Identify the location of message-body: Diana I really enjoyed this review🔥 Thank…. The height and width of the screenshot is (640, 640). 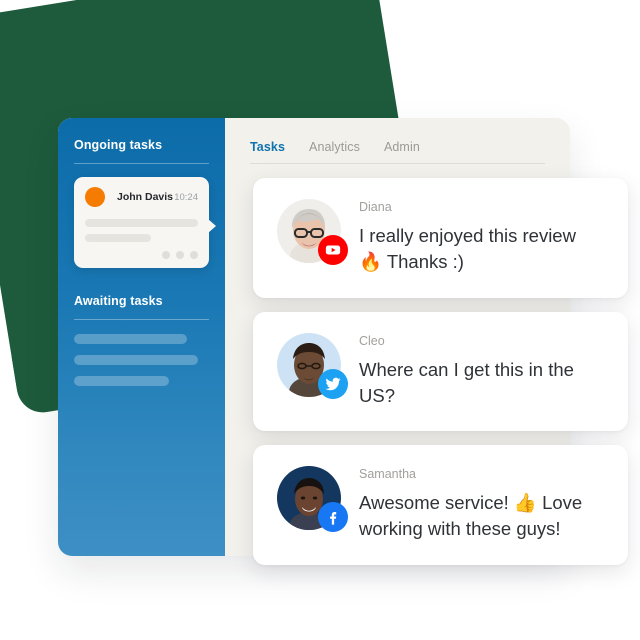
(478, 237).